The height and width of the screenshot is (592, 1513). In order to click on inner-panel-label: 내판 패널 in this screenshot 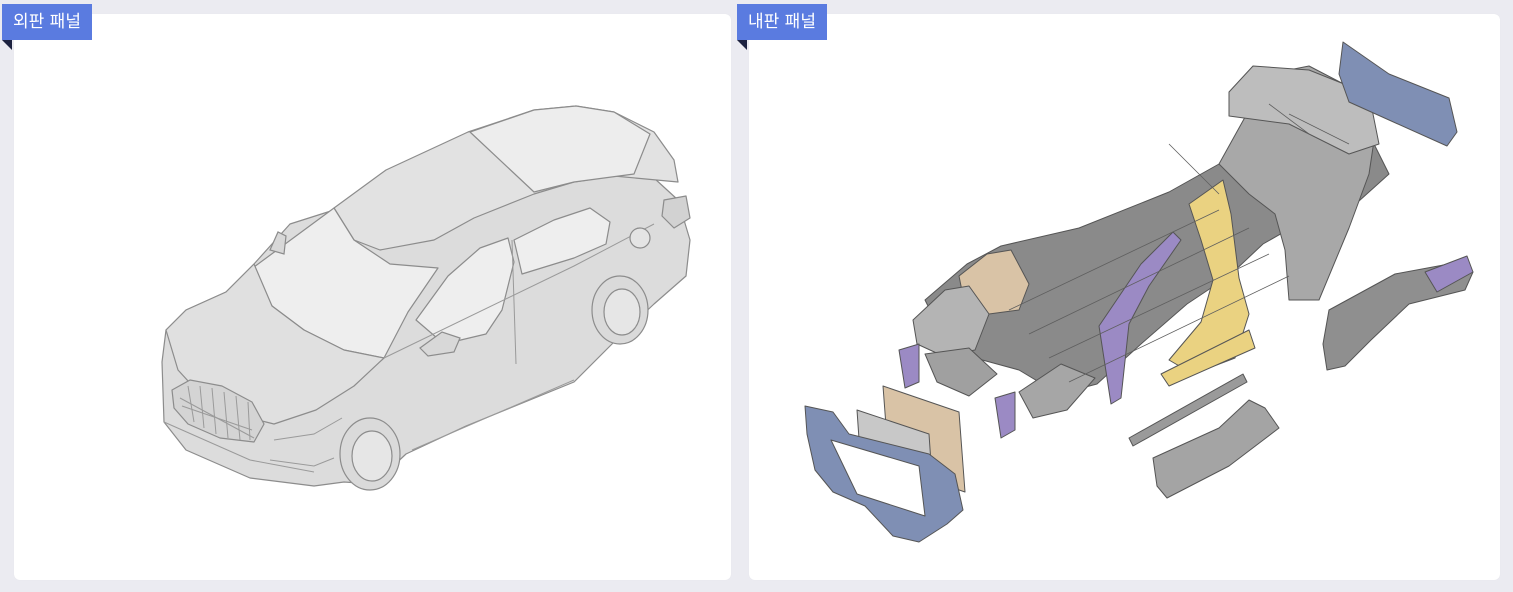, I will do `click(782, 22)`.